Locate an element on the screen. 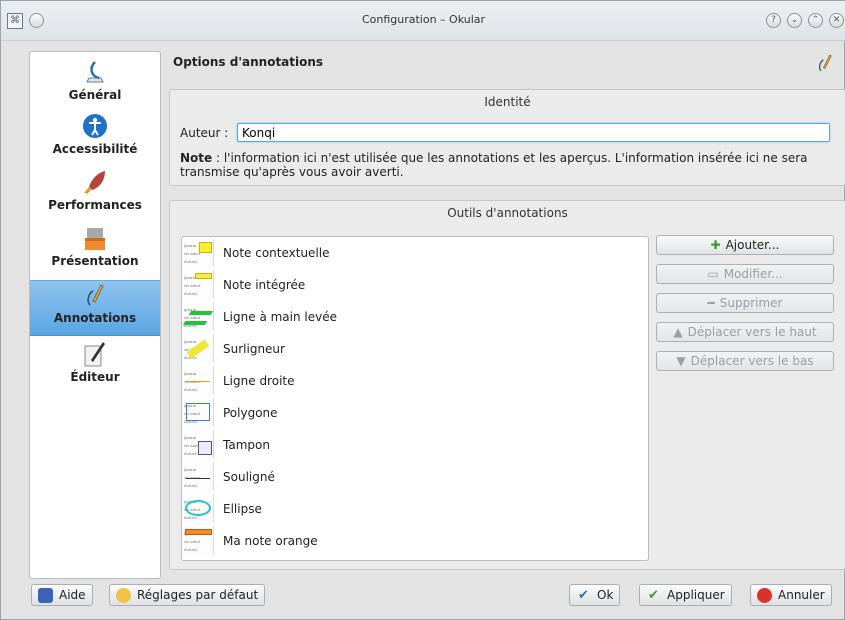  list-item-label: Surligneur is located at coordinates (254, 349).